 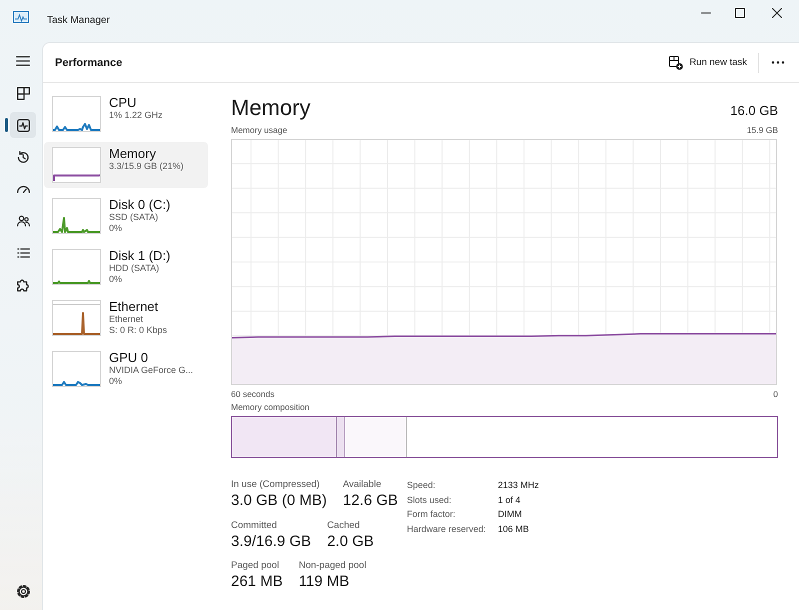 I want to click on nav-tab, so click(x=23, y=125).